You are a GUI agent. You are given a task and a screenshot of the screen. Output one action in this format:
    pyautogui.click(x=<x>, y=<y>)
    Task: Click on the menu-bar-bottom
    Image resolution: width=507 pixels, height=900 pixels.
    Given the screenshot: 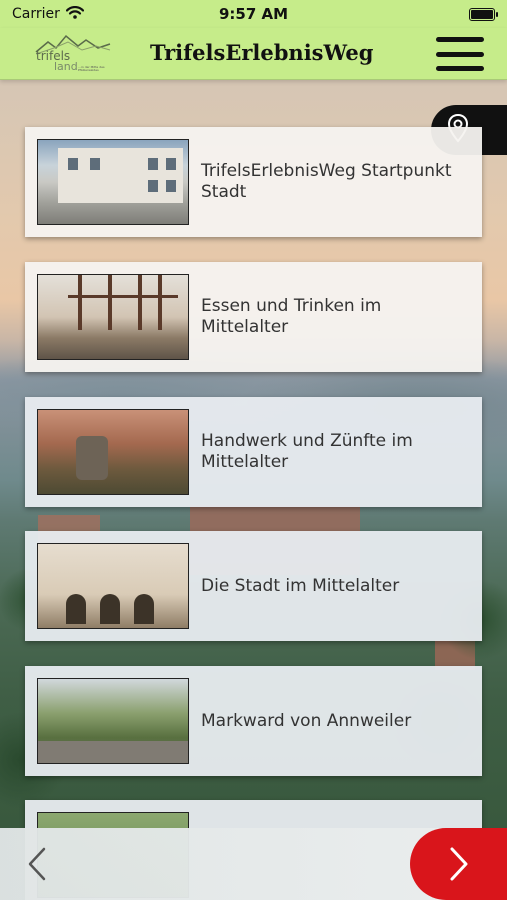 What is the action you would take?
    pyautogui.click(x=460, y=68)
    